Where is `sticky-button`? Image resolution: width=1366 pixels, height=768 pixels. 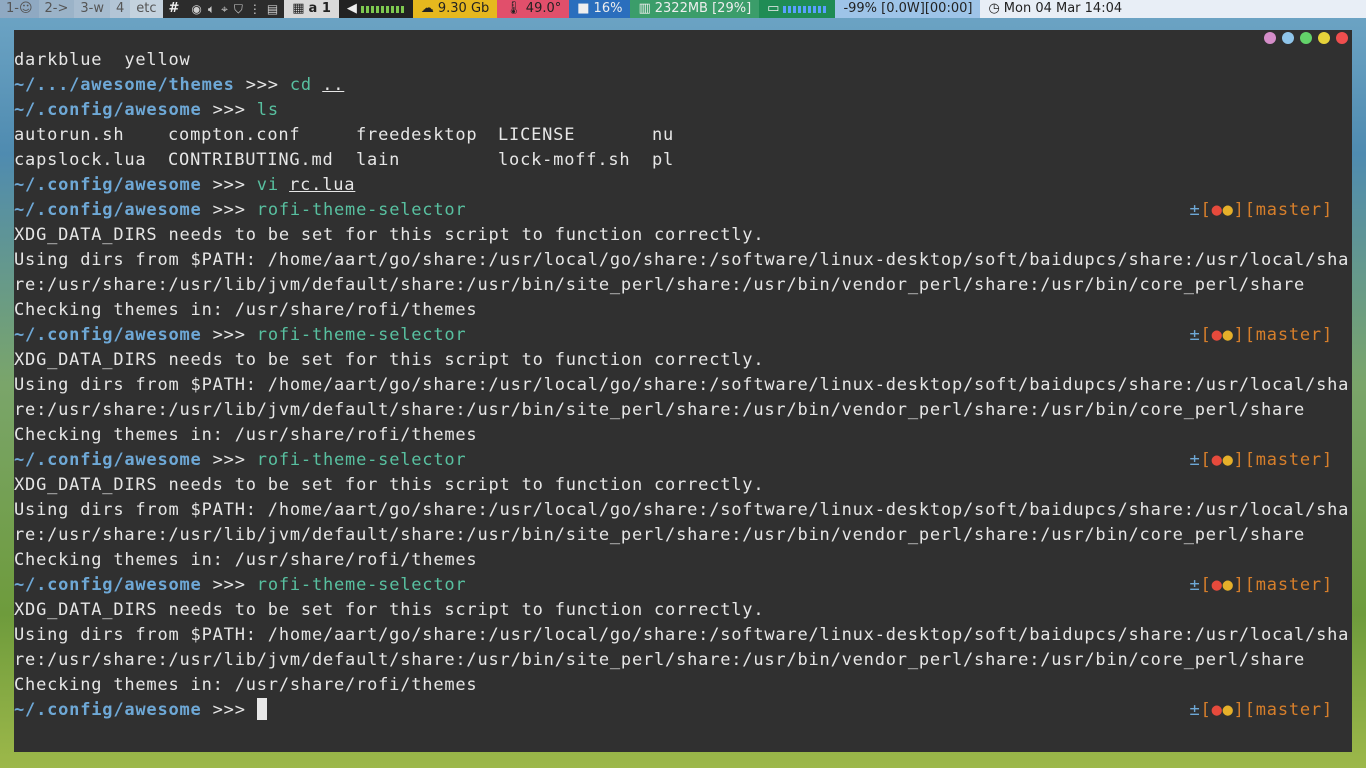 sticky-button is located at coordinates (1270, 38).